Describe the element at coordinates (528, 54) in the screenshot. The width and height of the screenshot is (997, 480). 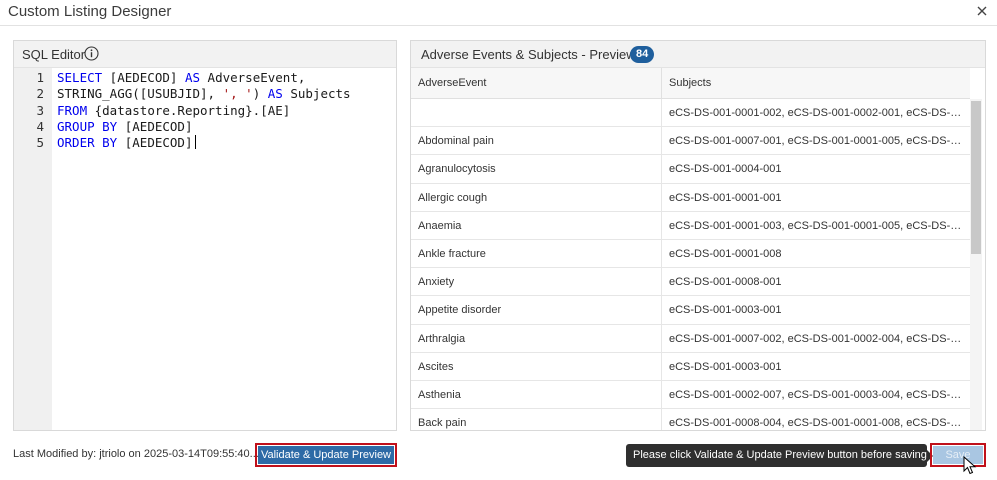
I see `preview-title: Adverse Events & Subjects - Preview` at that location.